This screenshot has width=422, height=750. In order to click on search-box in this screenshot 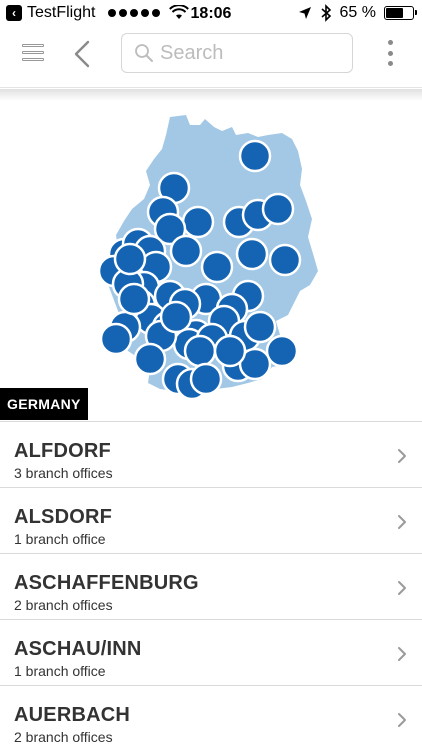, I will do `click(237, 53)`.